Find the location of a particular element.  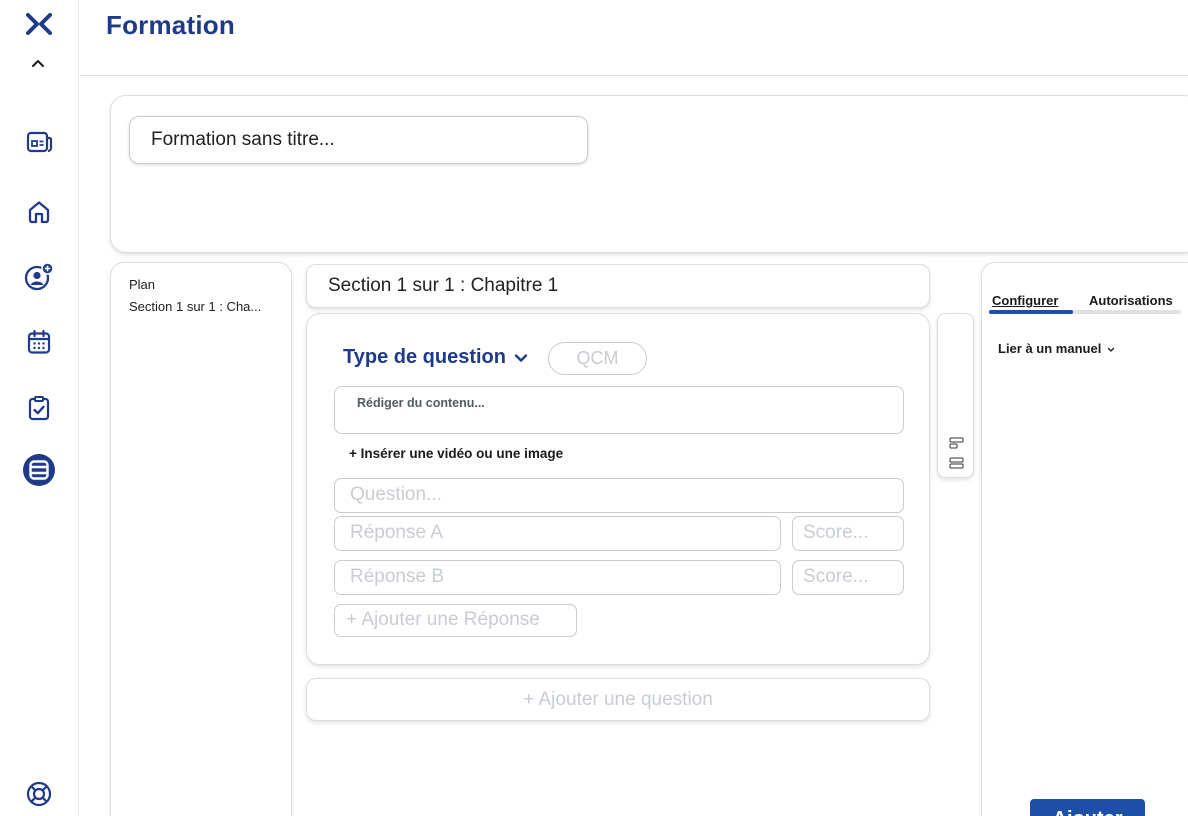

link-manual-dropdown: Lier à un manuel is located at coordinates (1056, 348).